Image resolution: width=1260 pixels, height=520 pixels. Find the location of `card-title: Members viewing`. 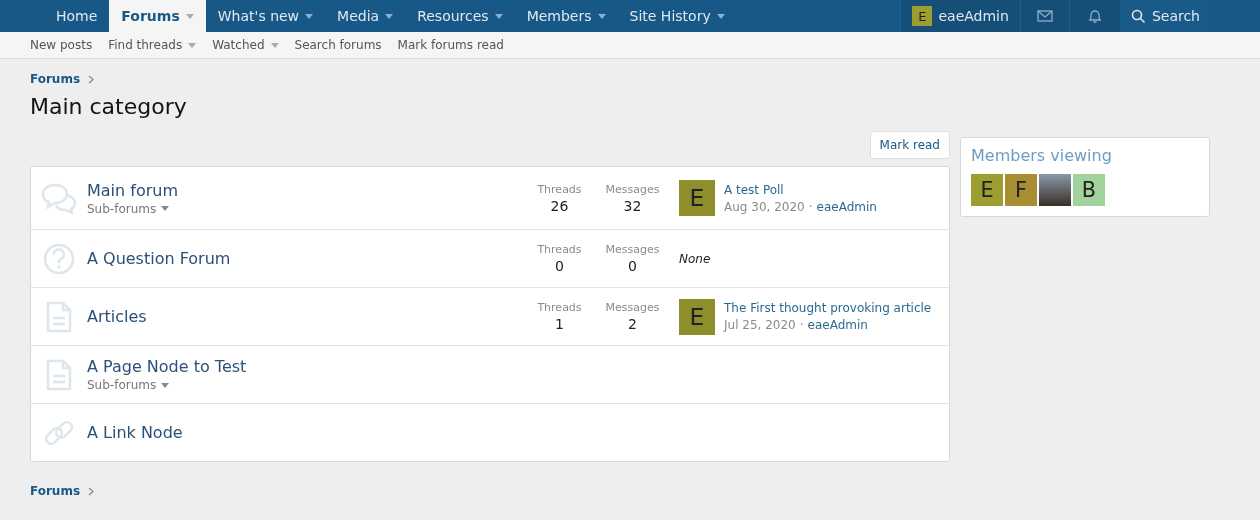

card-title: Members viewing is located at coordinates (1042, 155).